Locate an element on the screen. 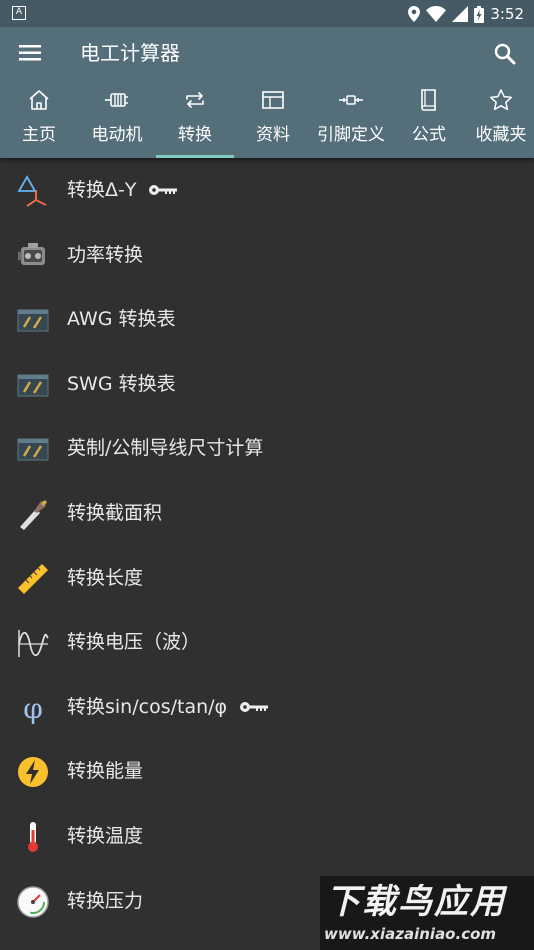 Image resolution: width=534 pixels, height=950 pixels. list-item-swg-table: SWG 转换表 is located at coordinates (267, 384).